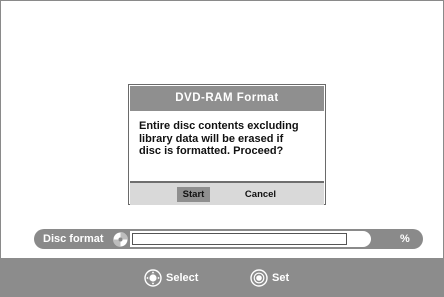 This screenshot has width=444, height=297. Describe the element at coordinates (153, 278) in the screenshot. I see `dpad-icon` at that location.